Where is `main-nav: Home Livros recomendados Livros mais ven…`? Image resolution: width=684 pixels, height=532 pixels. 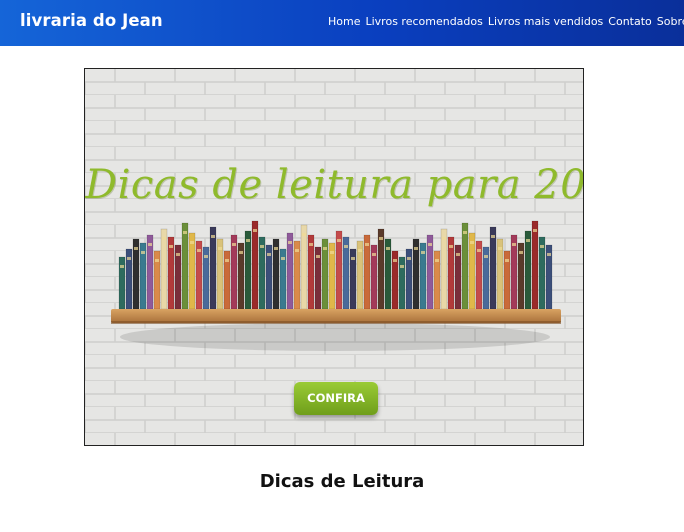
main-nav: Home Livros recomendados Livros mais ven… is located at coordinates (506, 21).